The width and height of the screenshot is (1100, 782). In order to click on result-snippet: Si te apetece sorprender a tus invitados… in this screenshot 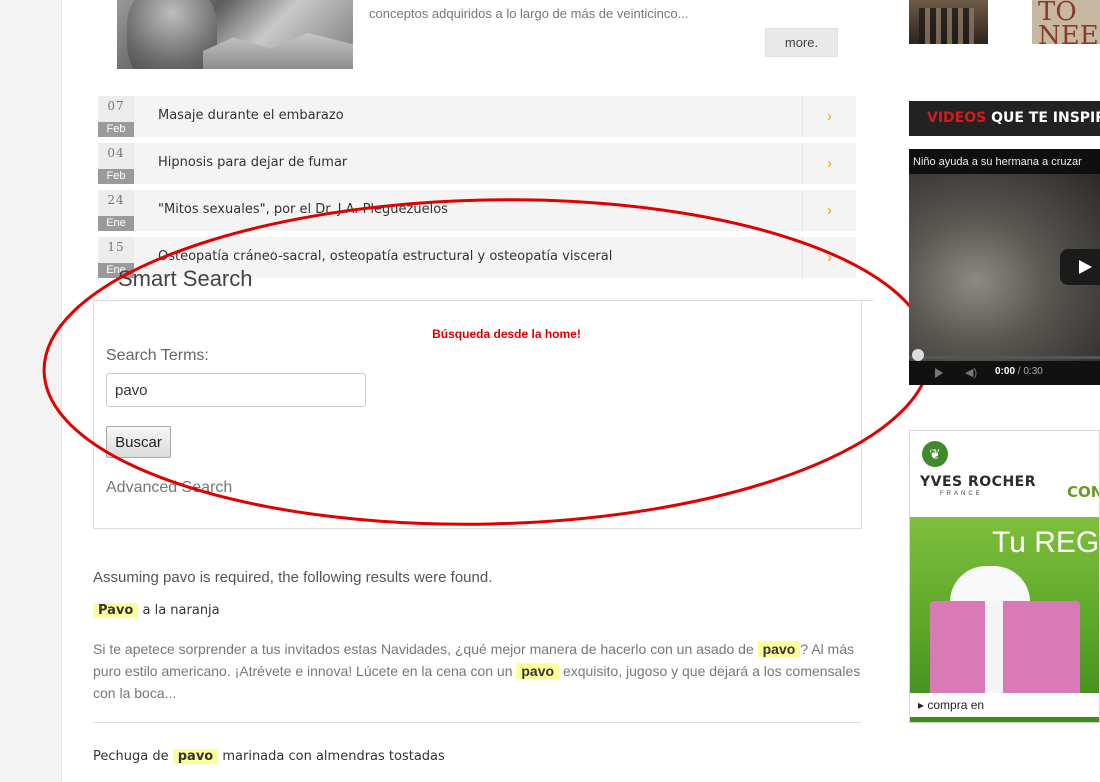, I will do `click(479, 671)`.